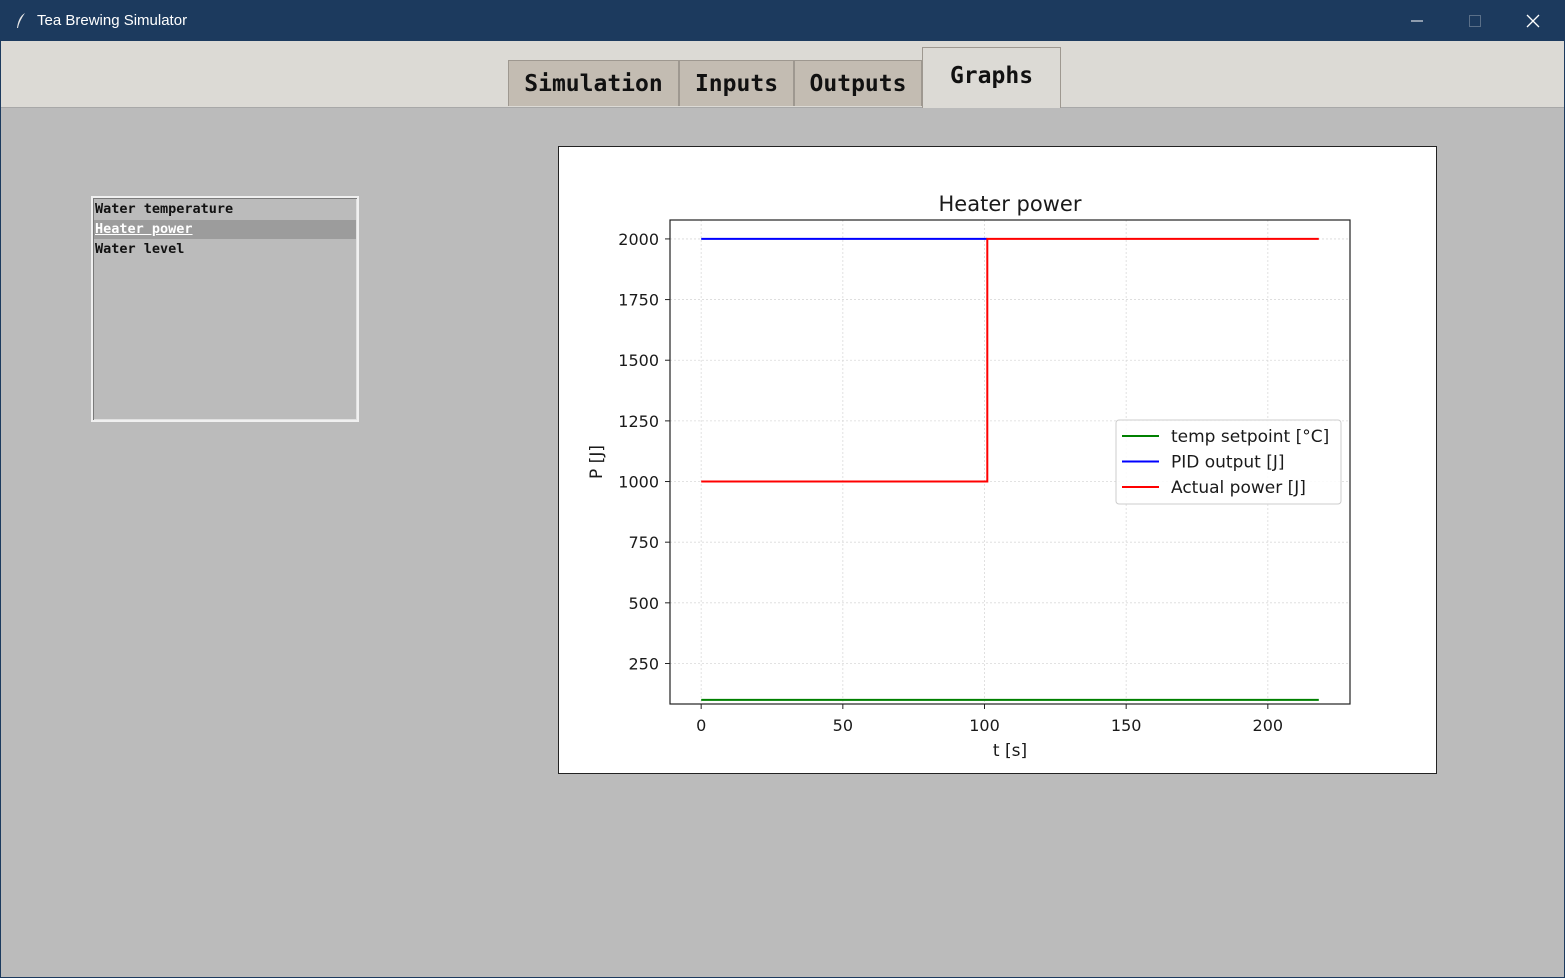  What do you see at coordinates (638, 239) in the screenshot?
I see `y-tick-label: 2000` at bounding box center [638, 239].